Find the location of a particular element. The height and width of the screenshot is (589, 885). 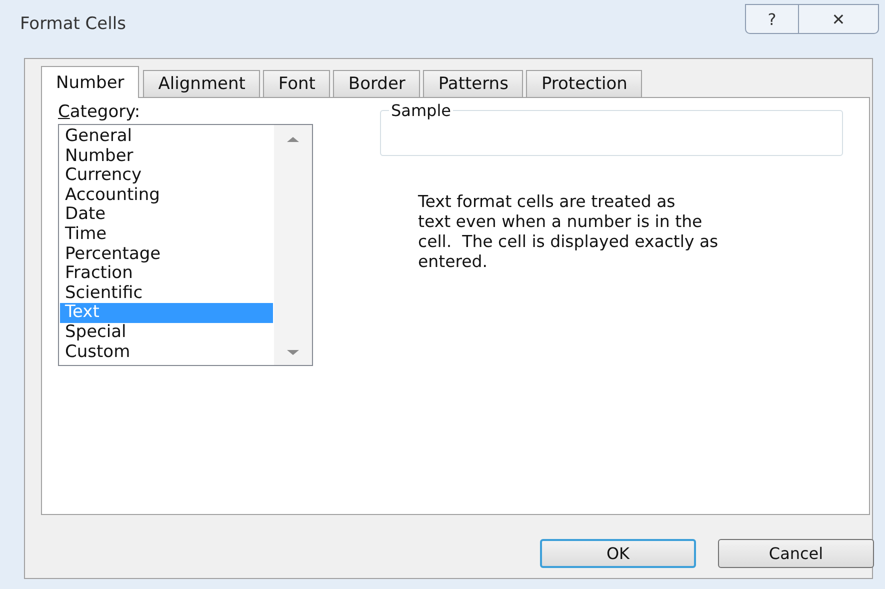

tab: Number is located at coordinates (90, 82).